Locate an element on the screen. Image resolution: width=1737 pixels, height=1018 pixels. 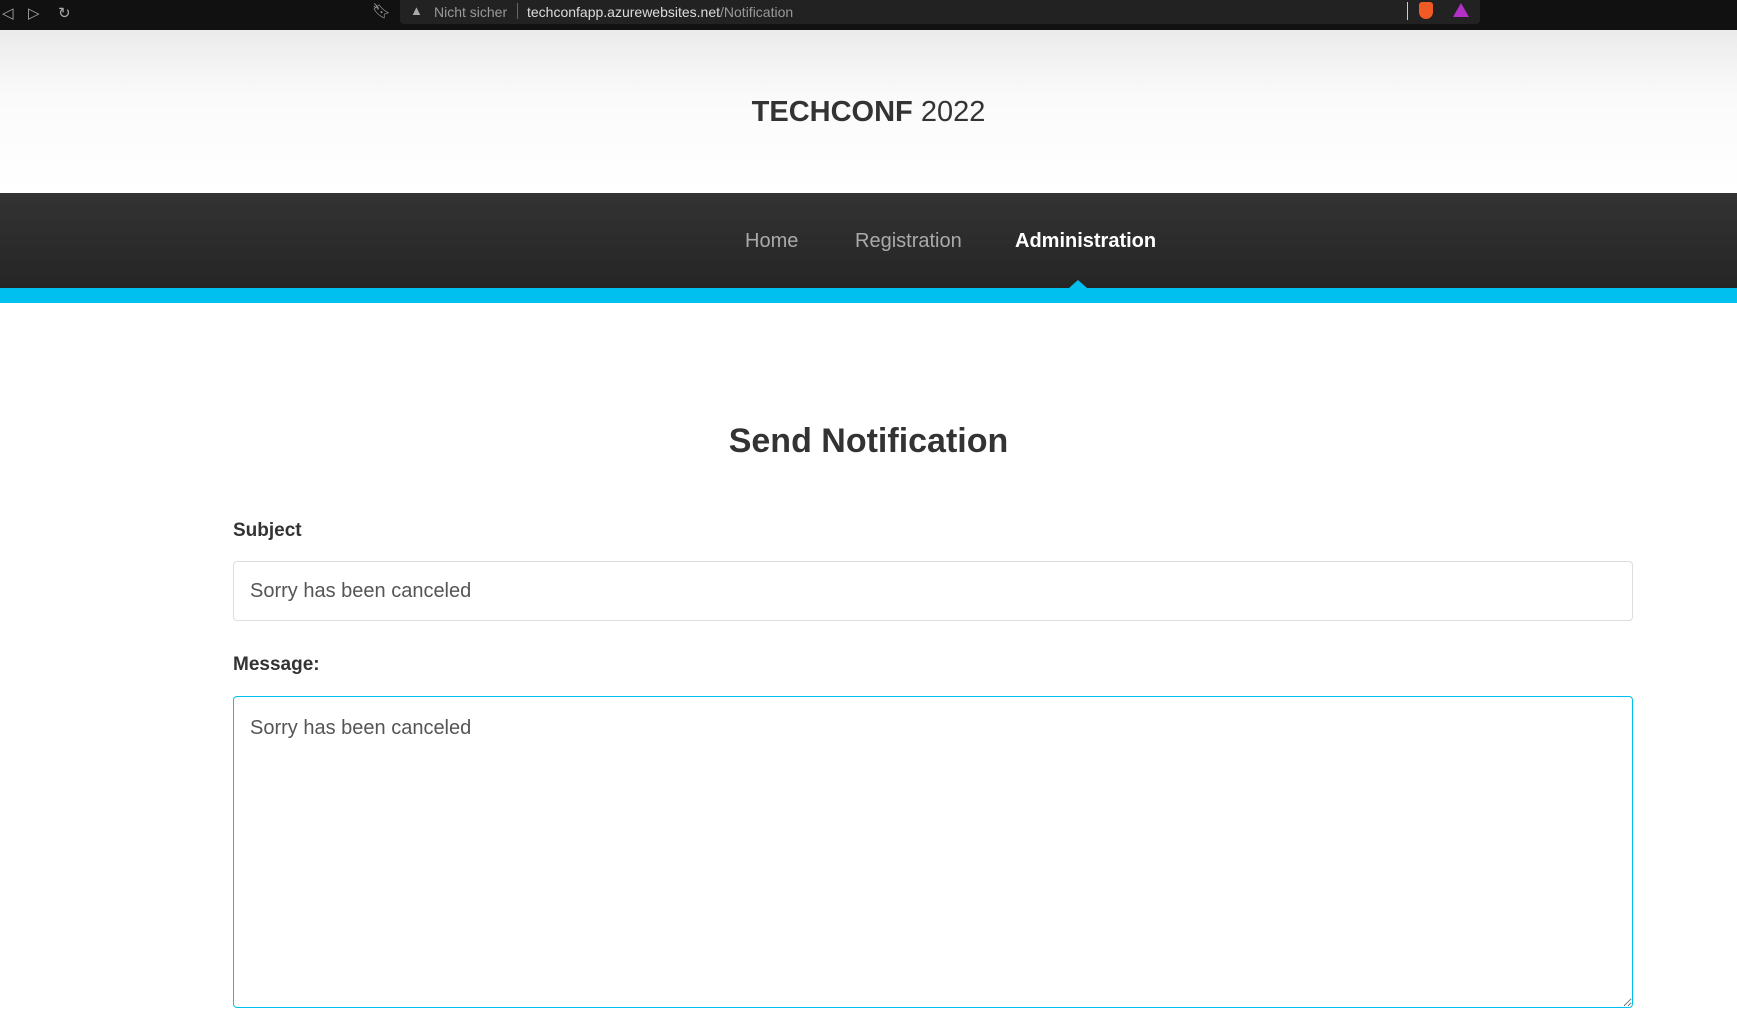
brave-rewards-icon is located at coordinates (1461, 10).